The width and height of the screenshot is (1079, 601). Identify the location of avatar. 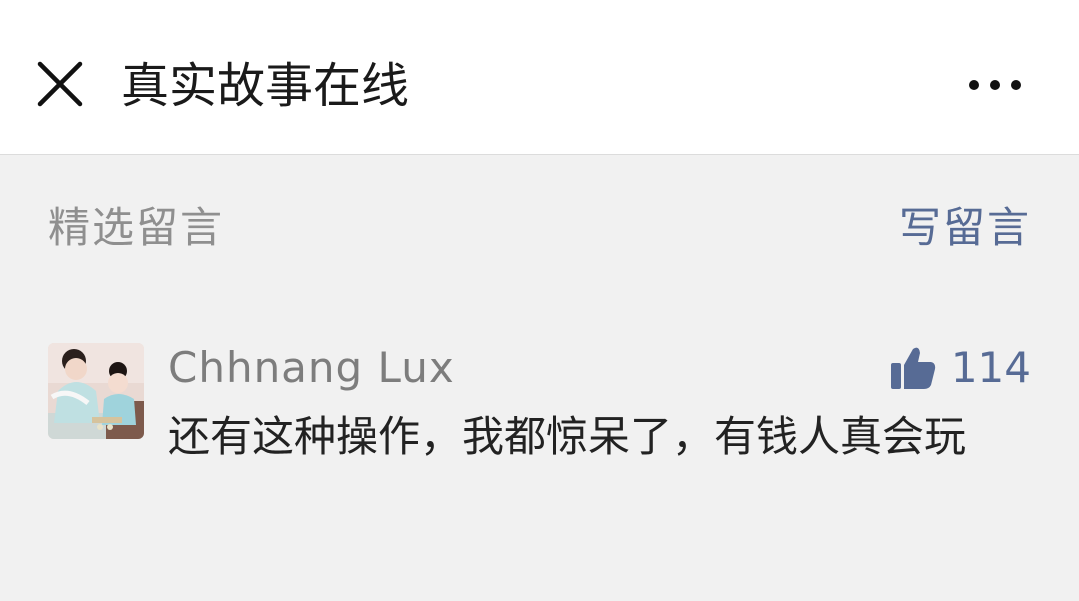
(96, 391).